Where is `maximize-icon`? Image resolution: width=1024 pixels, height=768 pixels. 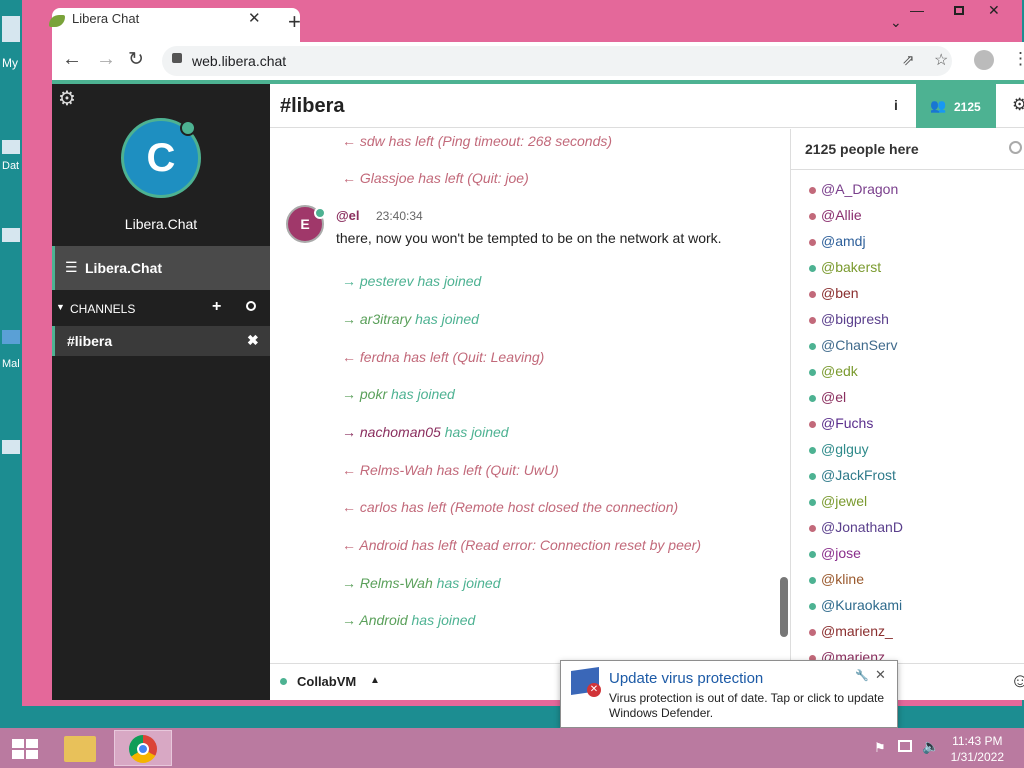 maximize-icon is located at coordinates (959, 10).